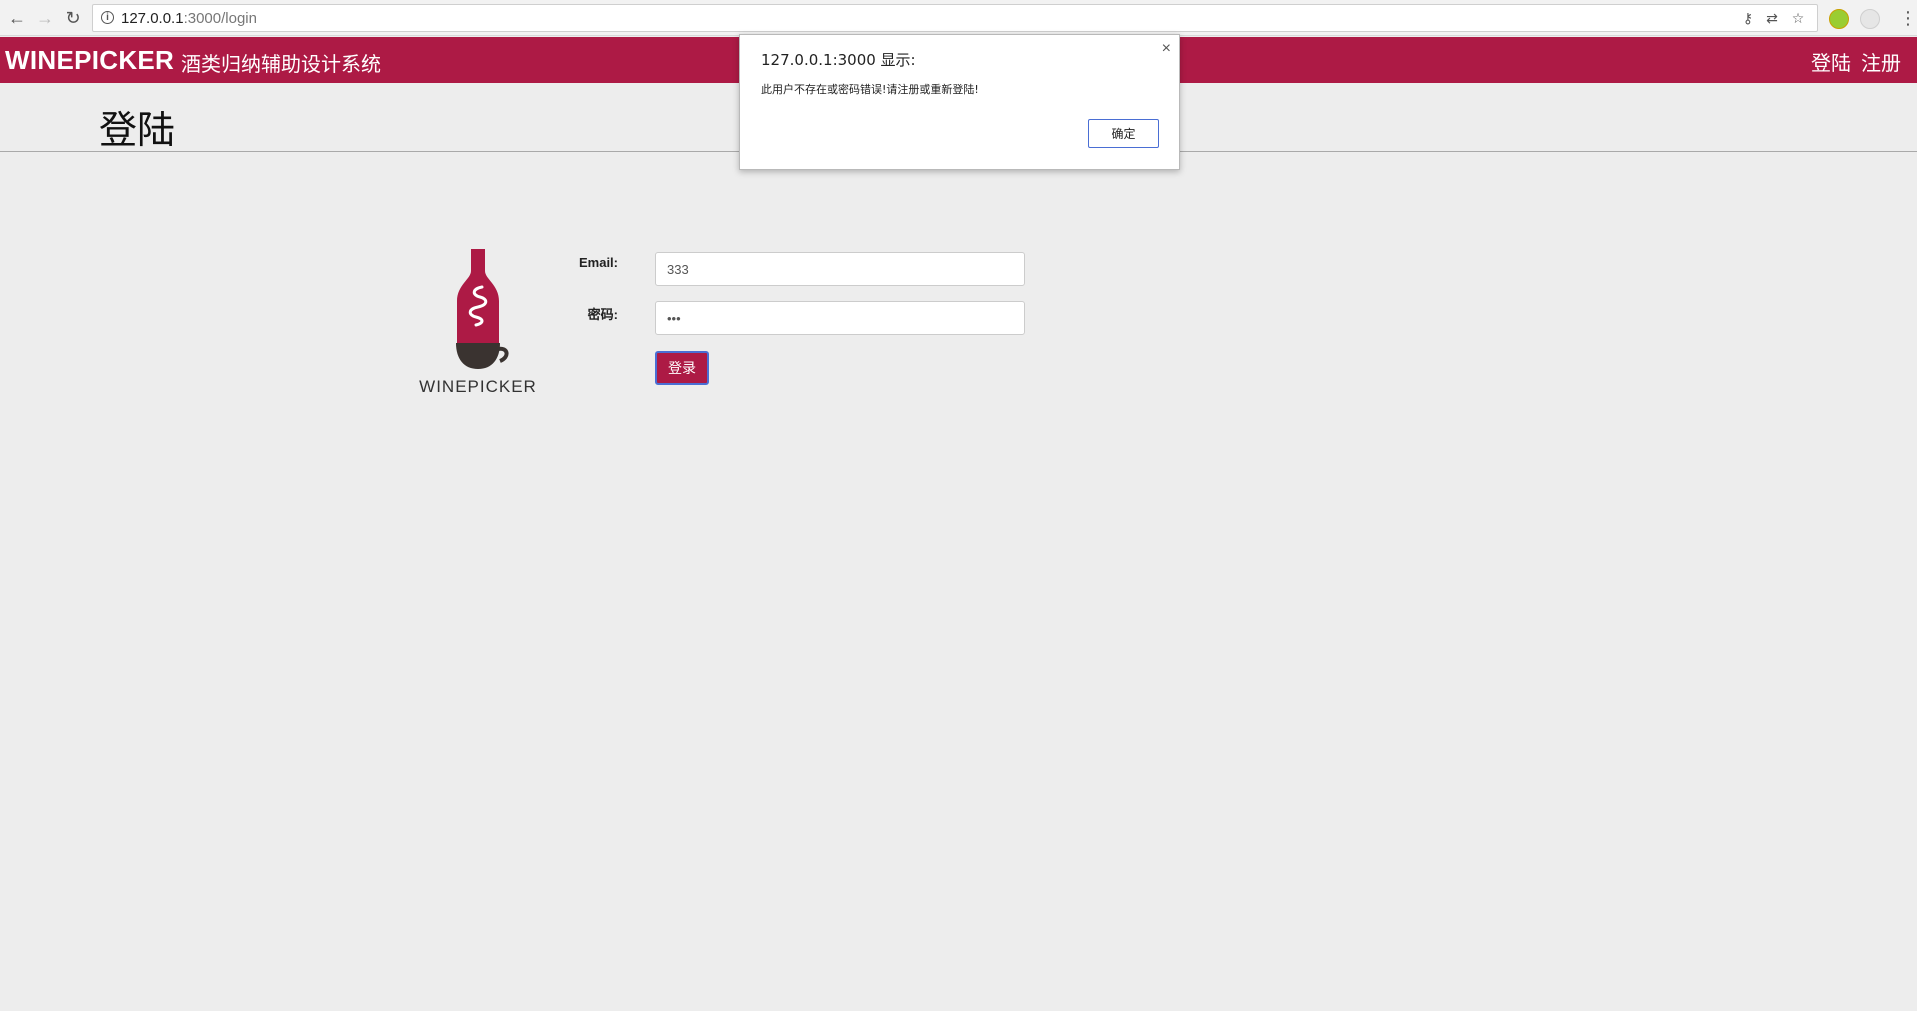  What do you see at coordinates (1123, 133) in the screenshot?
I see `alert-ok-button: 确定` at bounding box center [1123, 133].